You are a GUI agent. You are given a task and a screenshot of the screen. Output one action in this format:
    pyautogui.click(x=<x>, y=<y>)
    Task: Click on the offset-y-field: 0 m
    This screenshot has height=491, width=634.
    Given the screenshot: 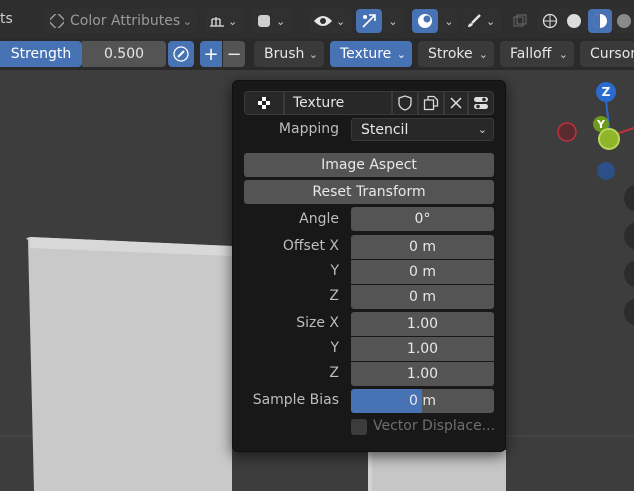 What is the action you would take?
    pyautogui.click(x=422, y=272)
    